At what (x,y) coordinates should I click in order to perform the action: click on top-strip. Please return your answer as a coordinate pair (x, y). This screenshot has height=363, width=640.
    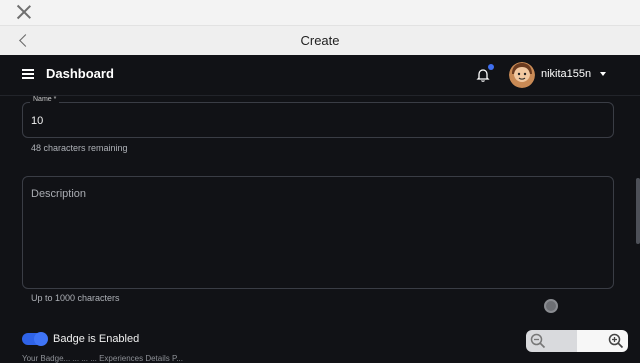
    Looking at the image, I should click on (320, 12).